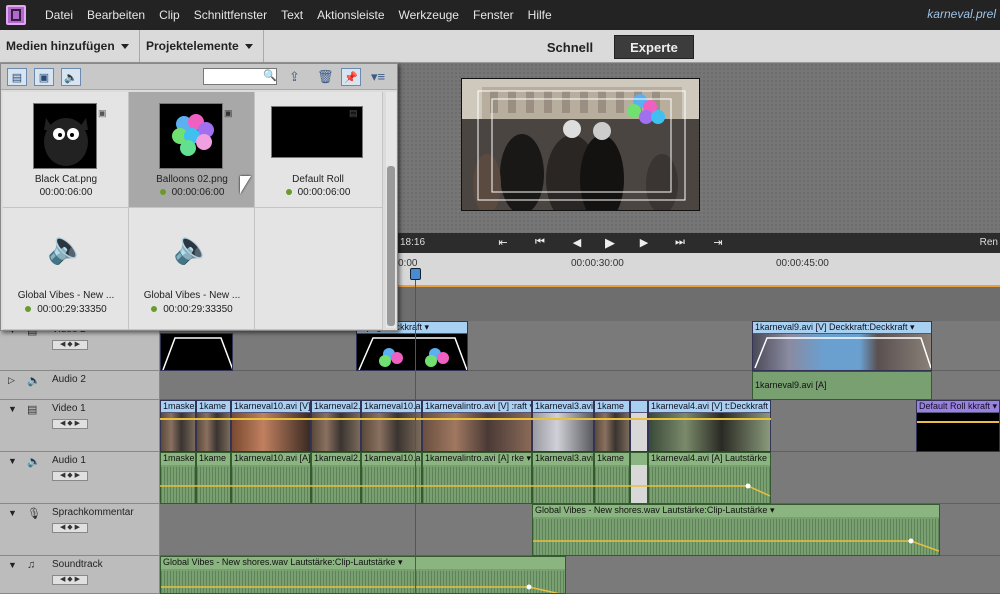  What do you see at coordinates (178, 426) in the screenshot?
I see `clip-v1-0: 1maske` at bounding box center [178, 426].